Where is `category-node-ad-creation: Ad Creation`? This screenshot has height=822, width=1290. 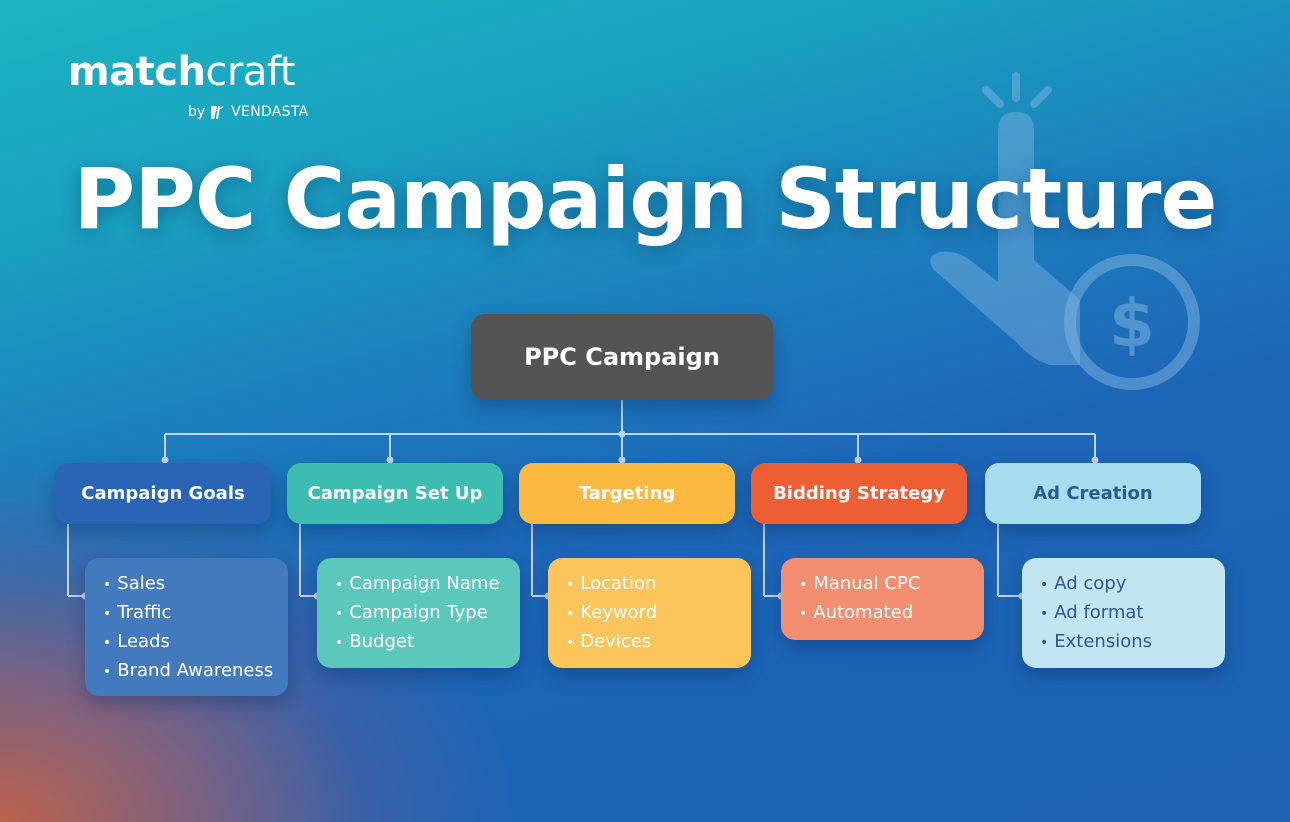 category-node-ad-creation: Ad Creation is located at coordinates (1093, 493).